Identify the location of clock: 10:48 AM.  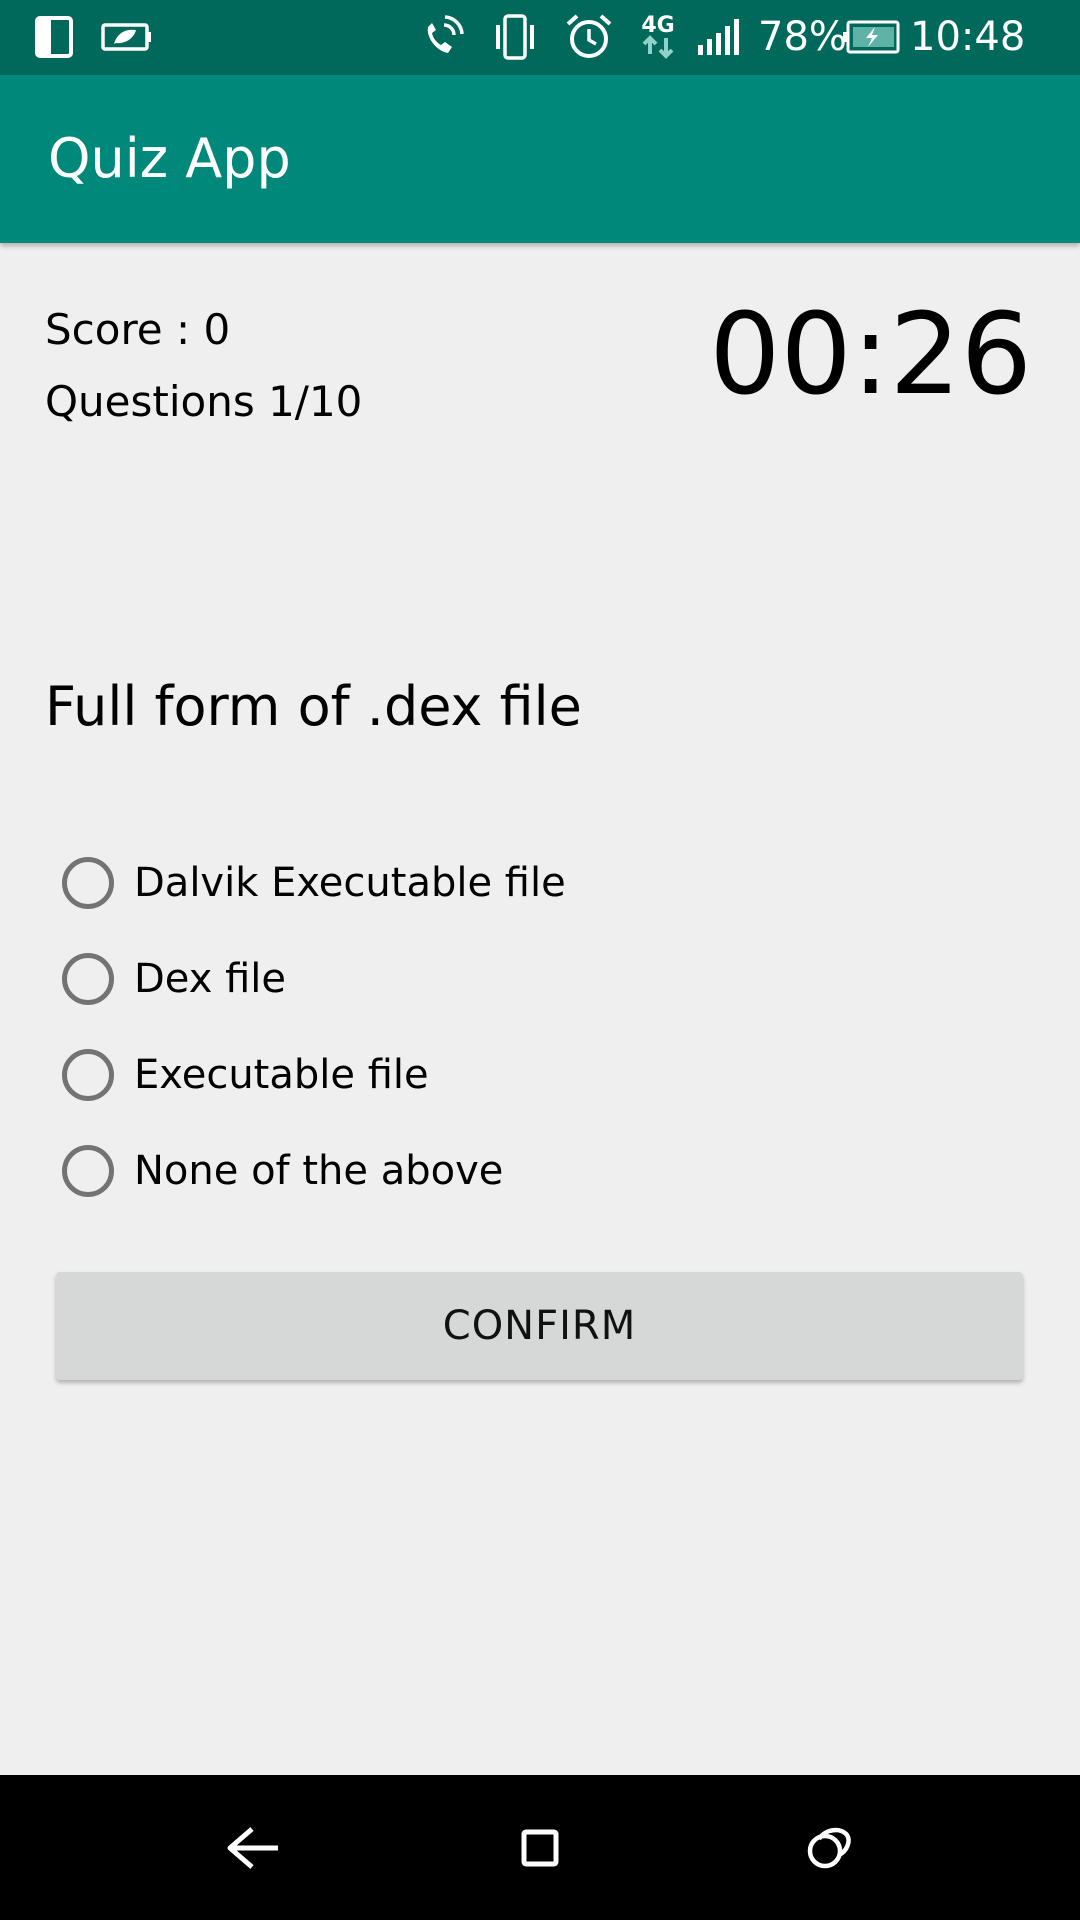
(995, 66).